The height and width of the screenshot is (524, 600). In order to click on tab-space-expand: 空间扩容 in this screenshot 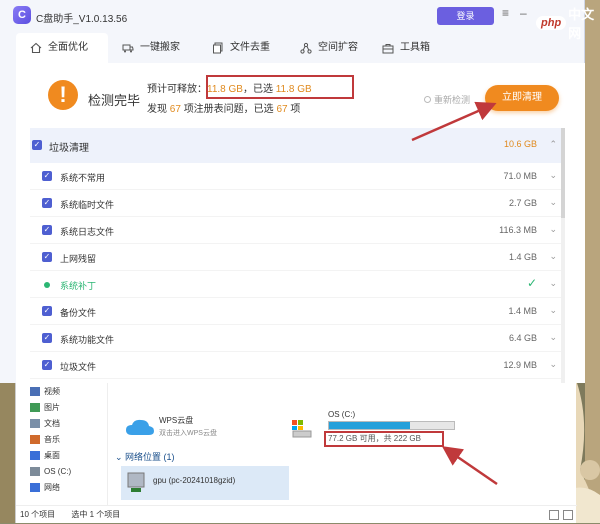, I will do `click(329, 48)`.